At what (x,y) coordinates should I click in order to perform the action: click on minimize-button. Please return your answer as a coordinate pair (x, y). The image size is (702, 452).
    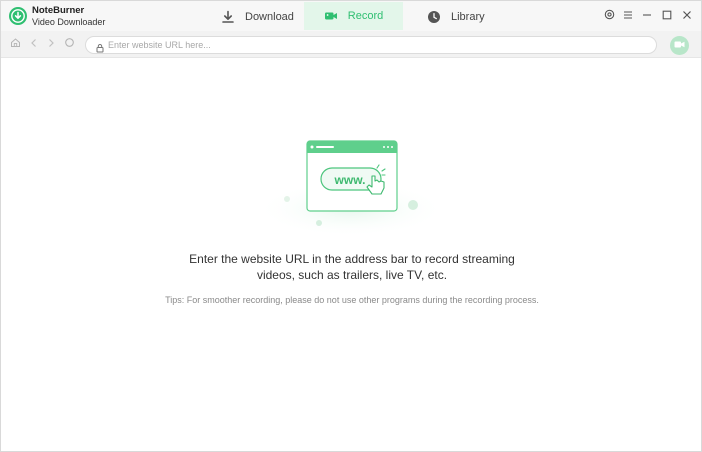
    Looking at the image, I should click on (647, 16).